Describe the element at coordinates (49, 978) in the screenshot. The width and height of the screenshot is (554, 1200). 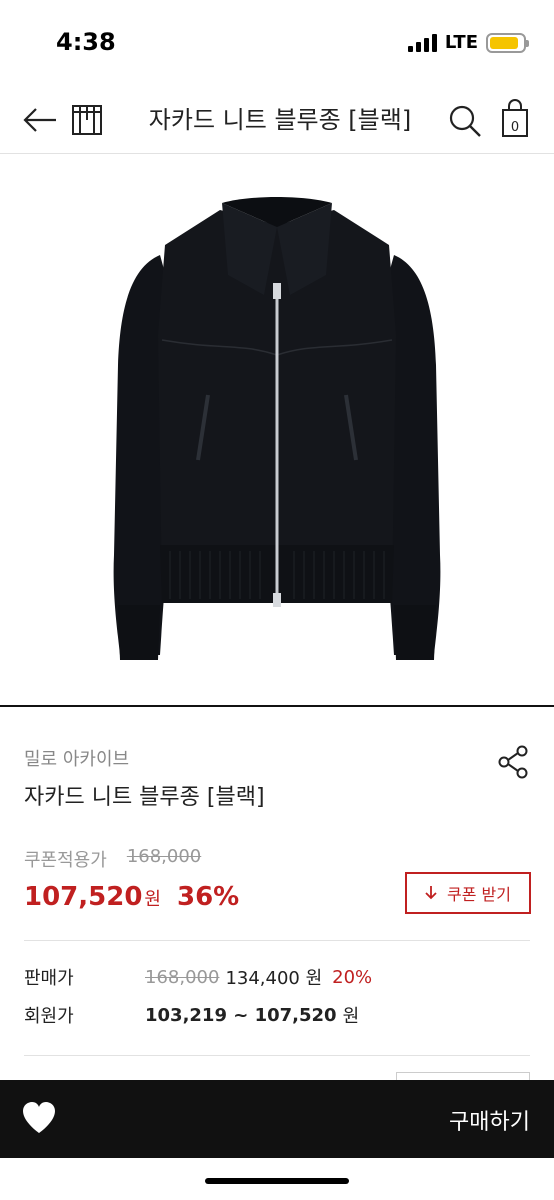
I see `sale-label: 판매가` at that location.